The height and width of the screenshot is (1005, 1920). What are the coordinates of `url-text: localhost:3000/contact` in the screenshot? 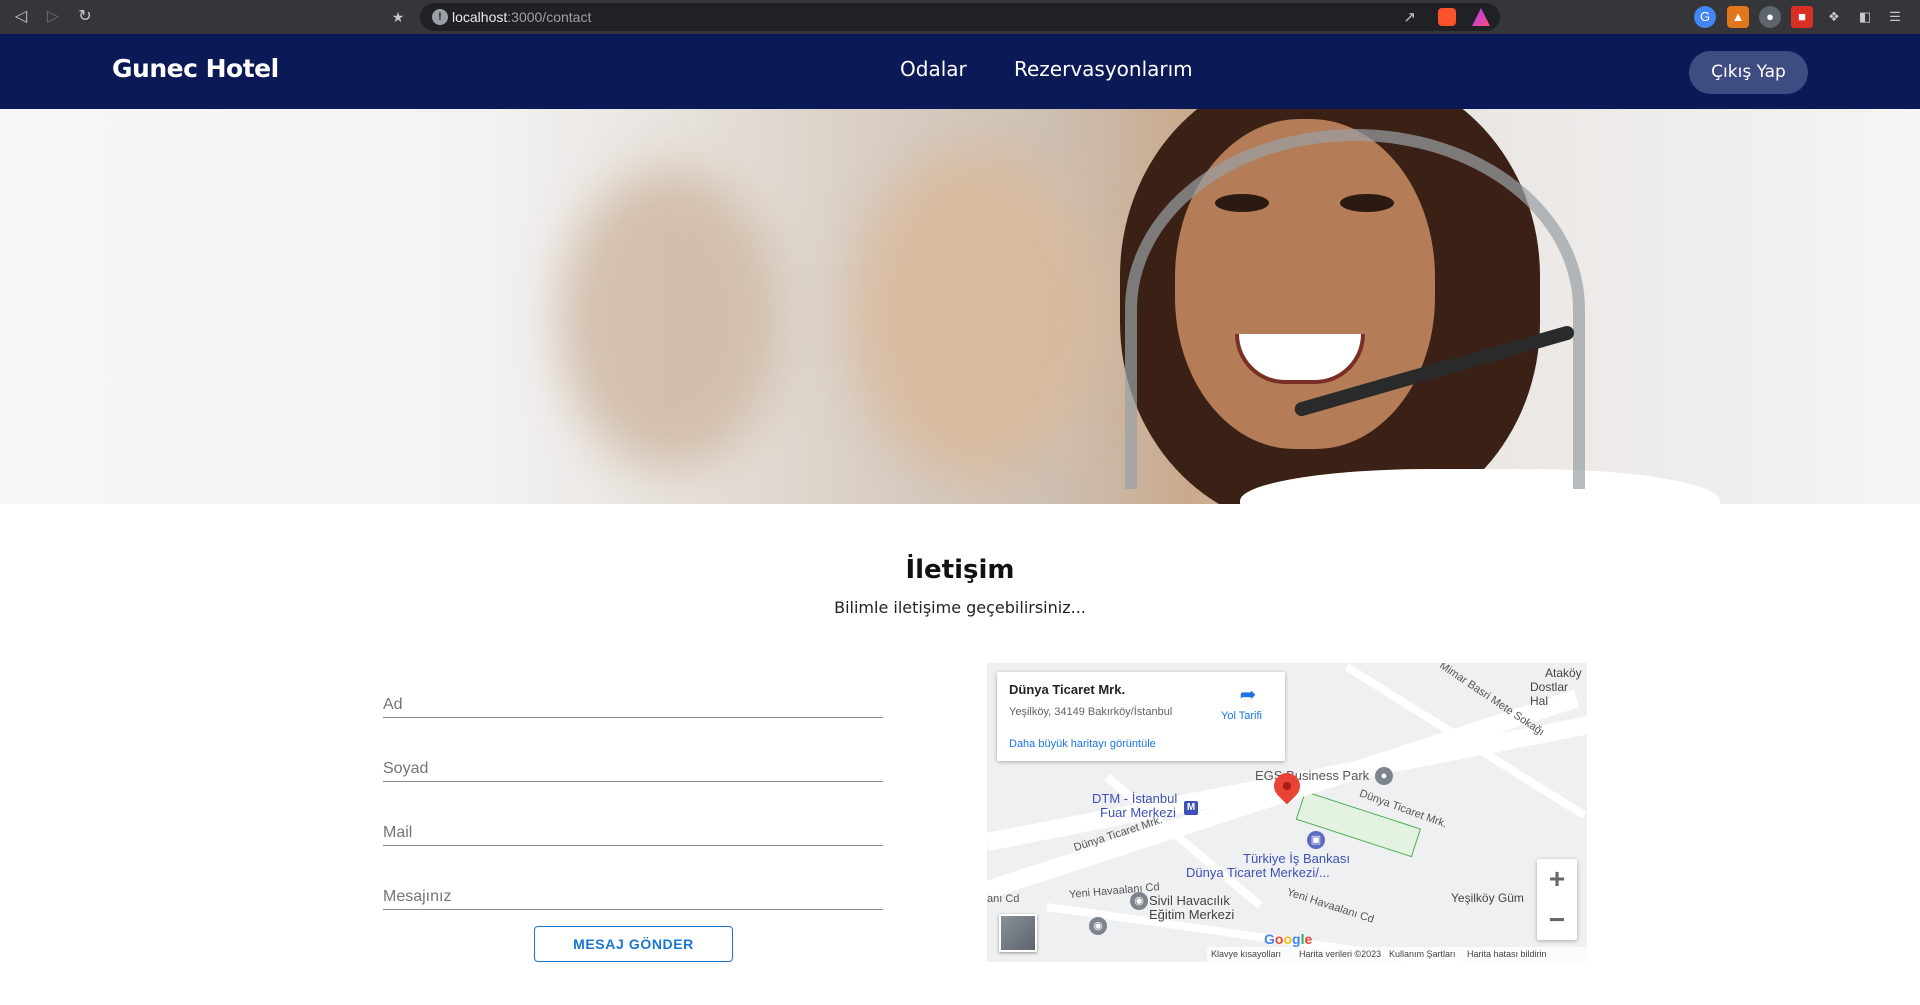 It's located at (521, 17).